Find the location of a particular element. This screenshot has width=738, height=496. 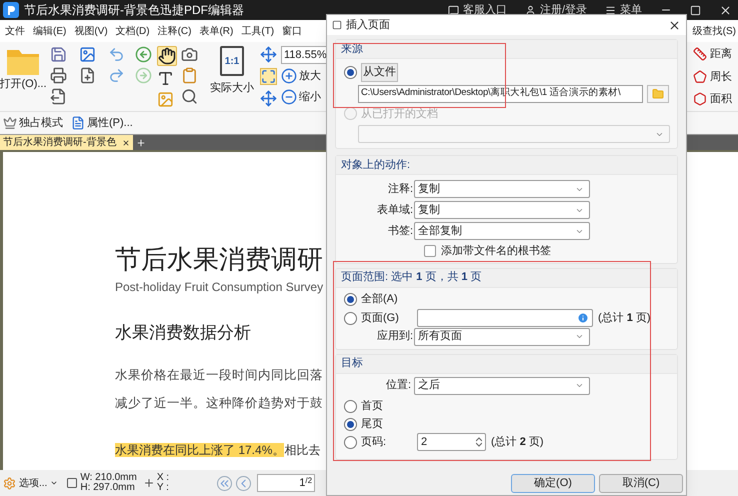

measure-tool-button: 周长 is located at coordinates (712, 76).